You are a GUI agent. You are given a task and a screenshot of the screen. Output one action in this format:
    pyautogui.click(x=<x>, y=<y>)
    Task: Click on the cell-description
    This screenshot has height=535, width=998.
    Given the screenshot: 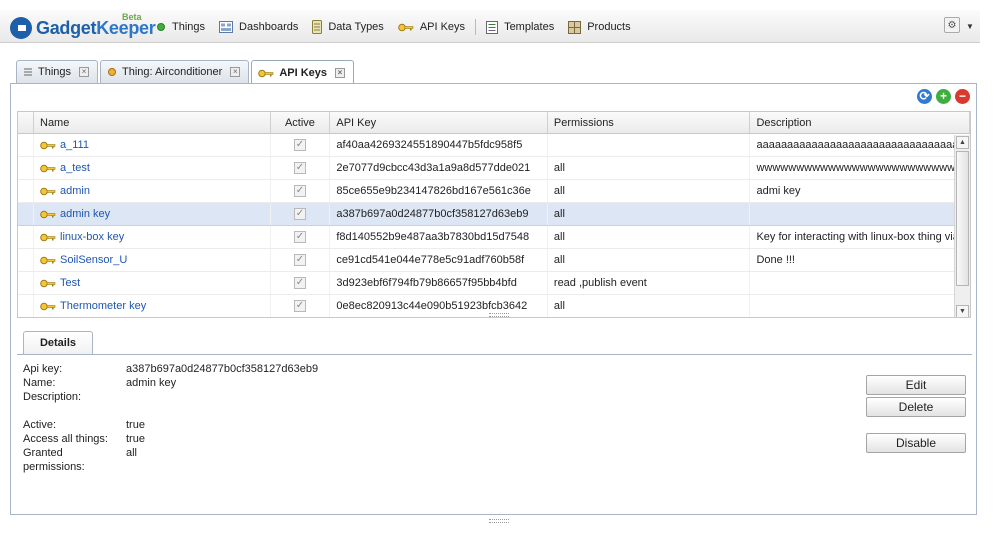 What is the action you would take?
    pyautogui.click(x=860, y=306)
    